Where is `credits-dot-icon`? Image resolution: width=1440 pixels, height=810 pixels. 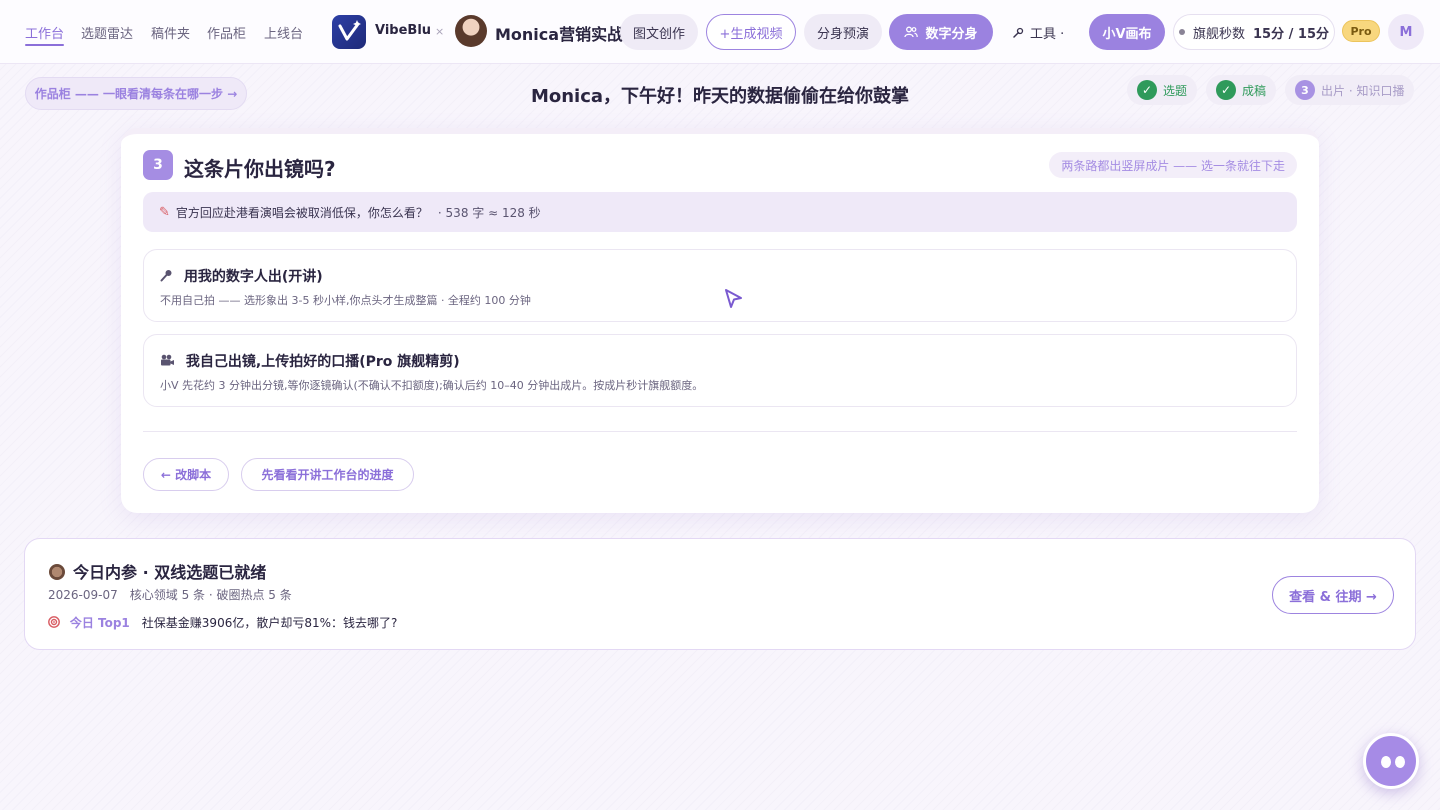 credits-dot-icon is located at coordinates (1182, 32).